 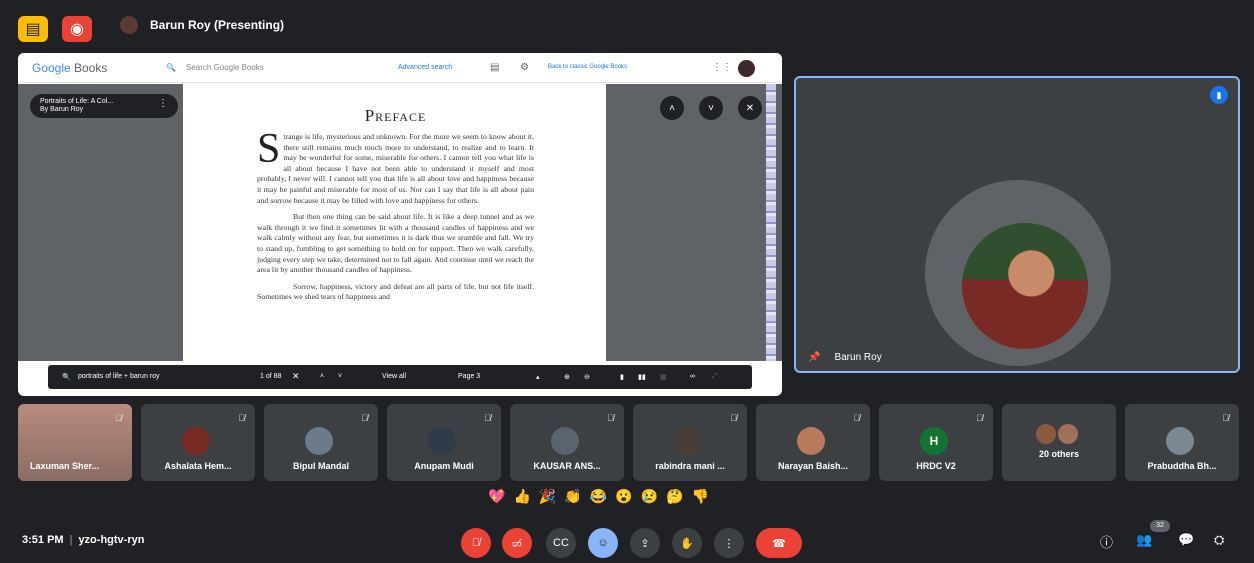 I want to click on dropdown-icon: ▴, so click(x=538, y=377).